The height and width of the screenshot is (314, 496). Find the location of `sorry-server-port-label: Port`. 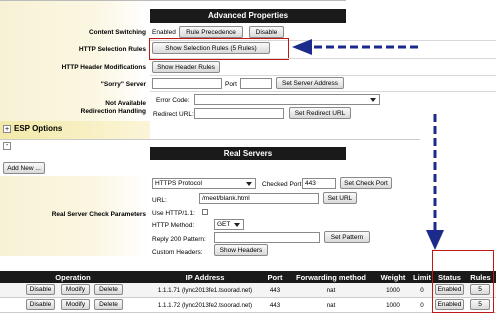

sorry-server-port-label: Port is located at coordinates (231, 84).